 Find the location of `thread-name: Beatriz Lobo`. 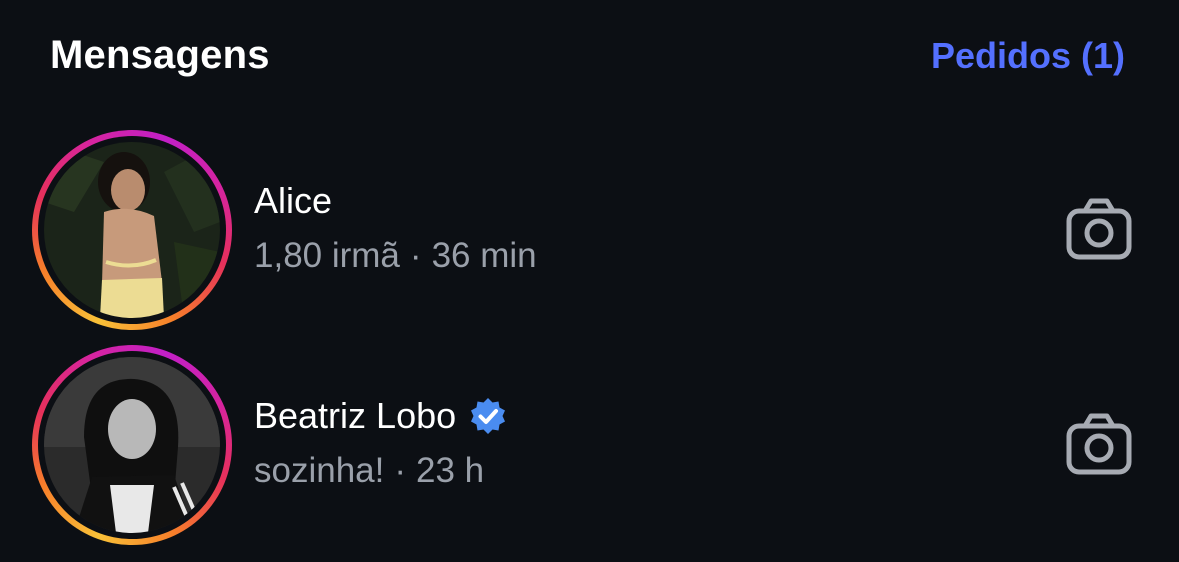

thread-name: Beatriz Lobo is located at coordinates (381, 416).